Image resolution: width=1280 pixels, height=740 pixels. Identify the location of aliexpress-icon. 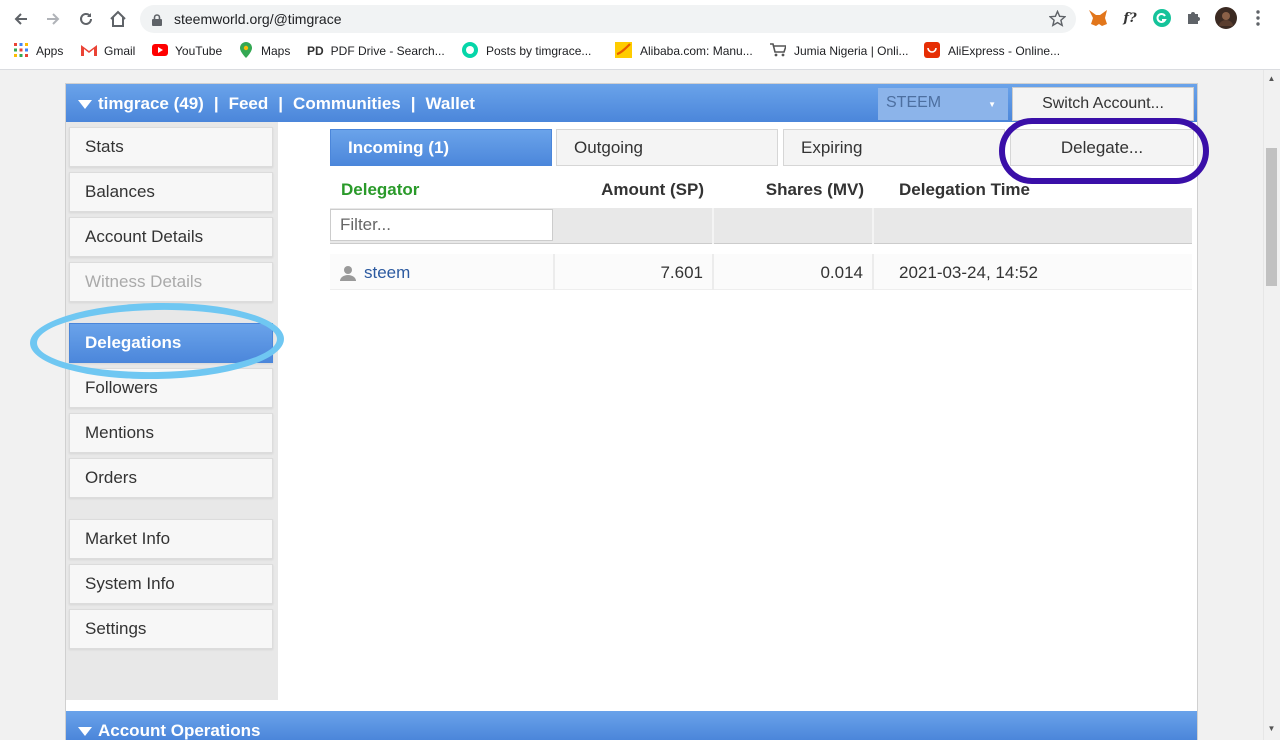
(932, 51).